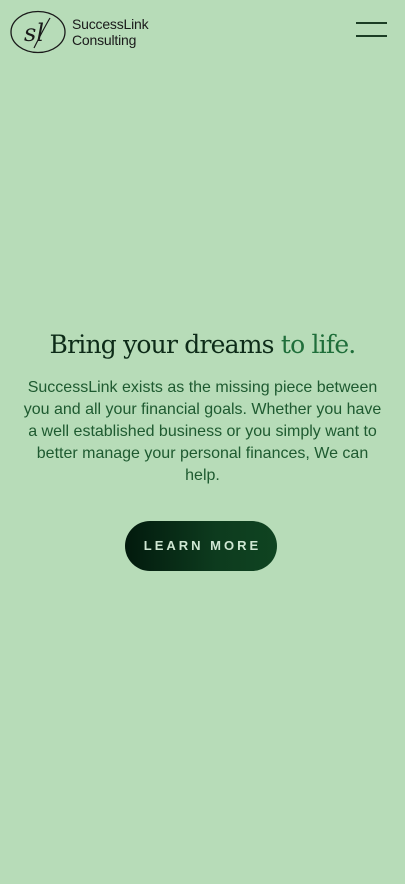 The image size is (405, 884). I want to click on menu-bar-top, so click(371, 23).